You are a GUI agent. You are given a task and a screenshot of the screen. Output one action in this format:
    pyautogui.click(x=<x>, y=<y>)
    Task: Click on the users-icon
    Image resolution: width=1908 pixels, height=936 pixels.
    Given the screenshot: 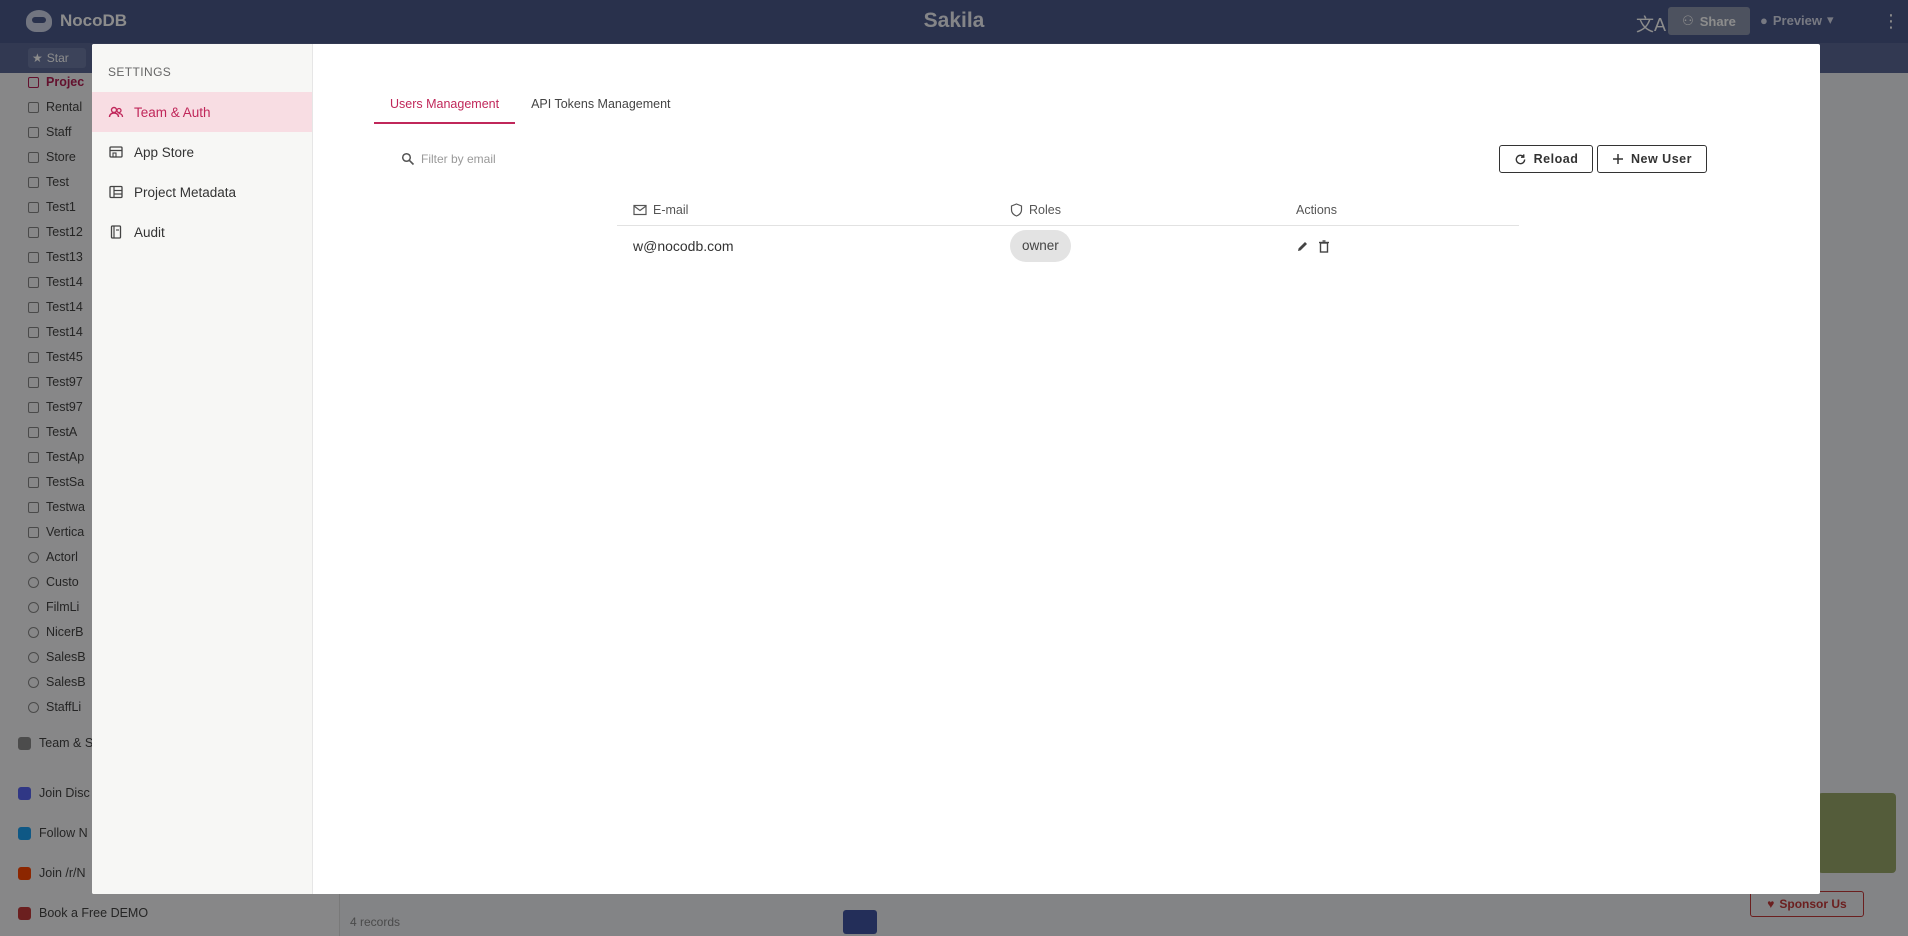 What is the action you would take?
    pyautogui.click(x=116, y=112)
    